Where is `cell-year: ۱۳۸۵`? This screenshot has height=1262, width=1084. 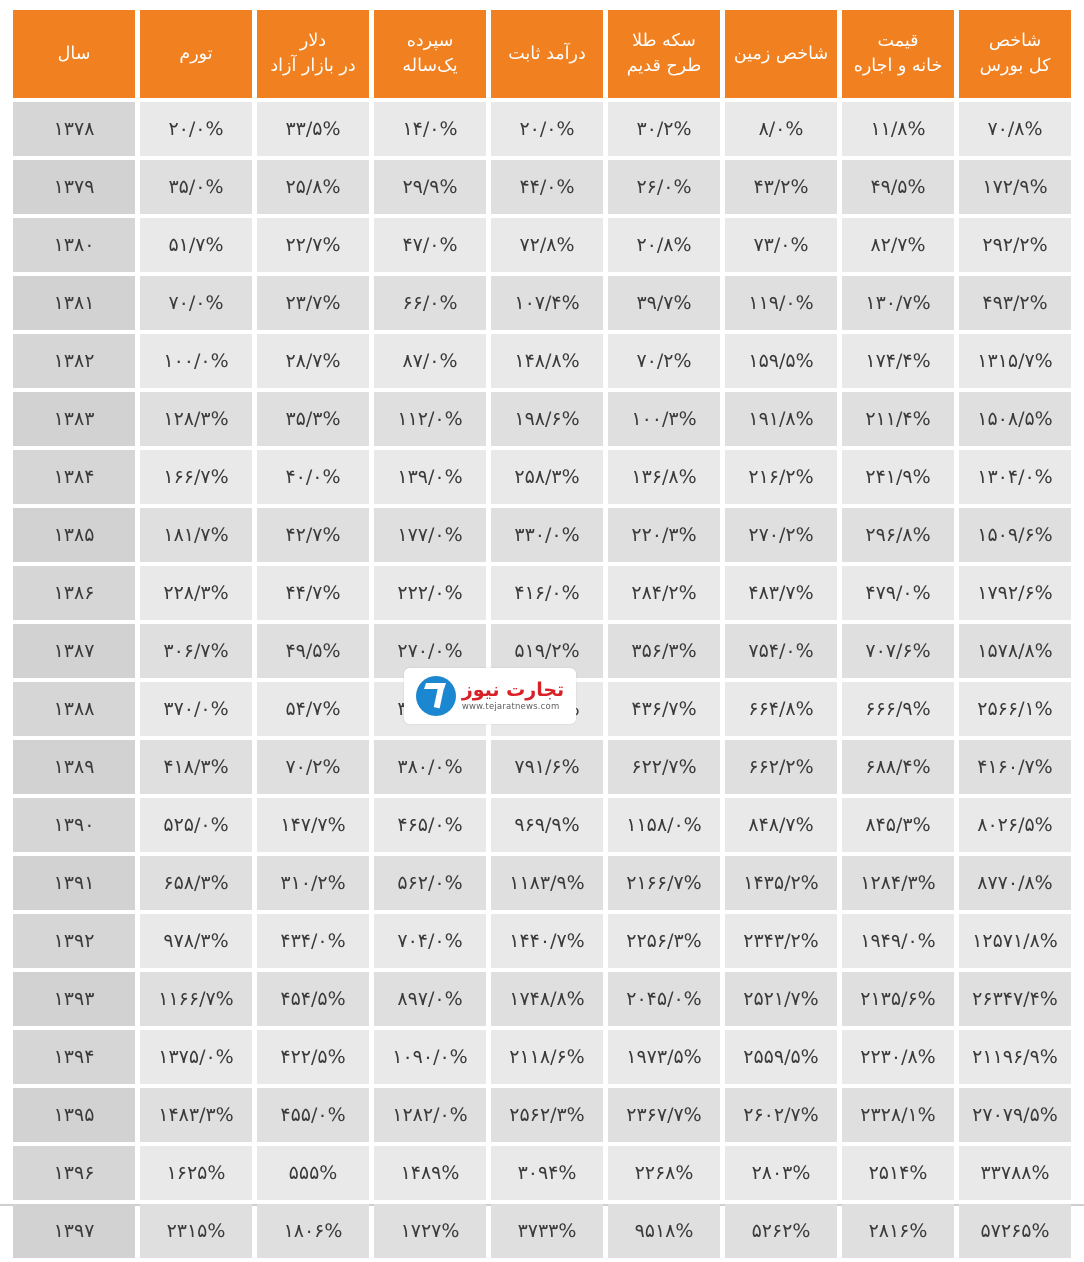 cell-year: ۱۳۸۵ is located at coordinates (74, 535).